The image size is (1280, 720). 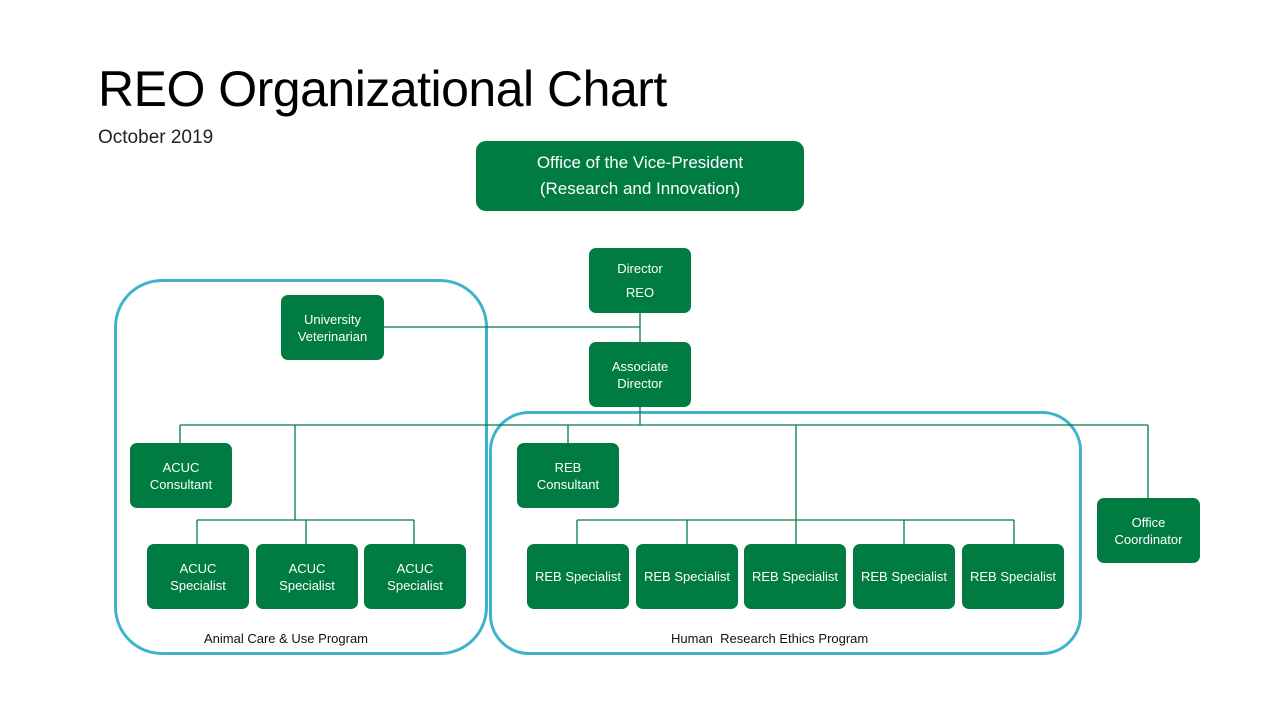 I want to click on node-office-coordinator: Office Coordinator, so click(x=1148, y=530).